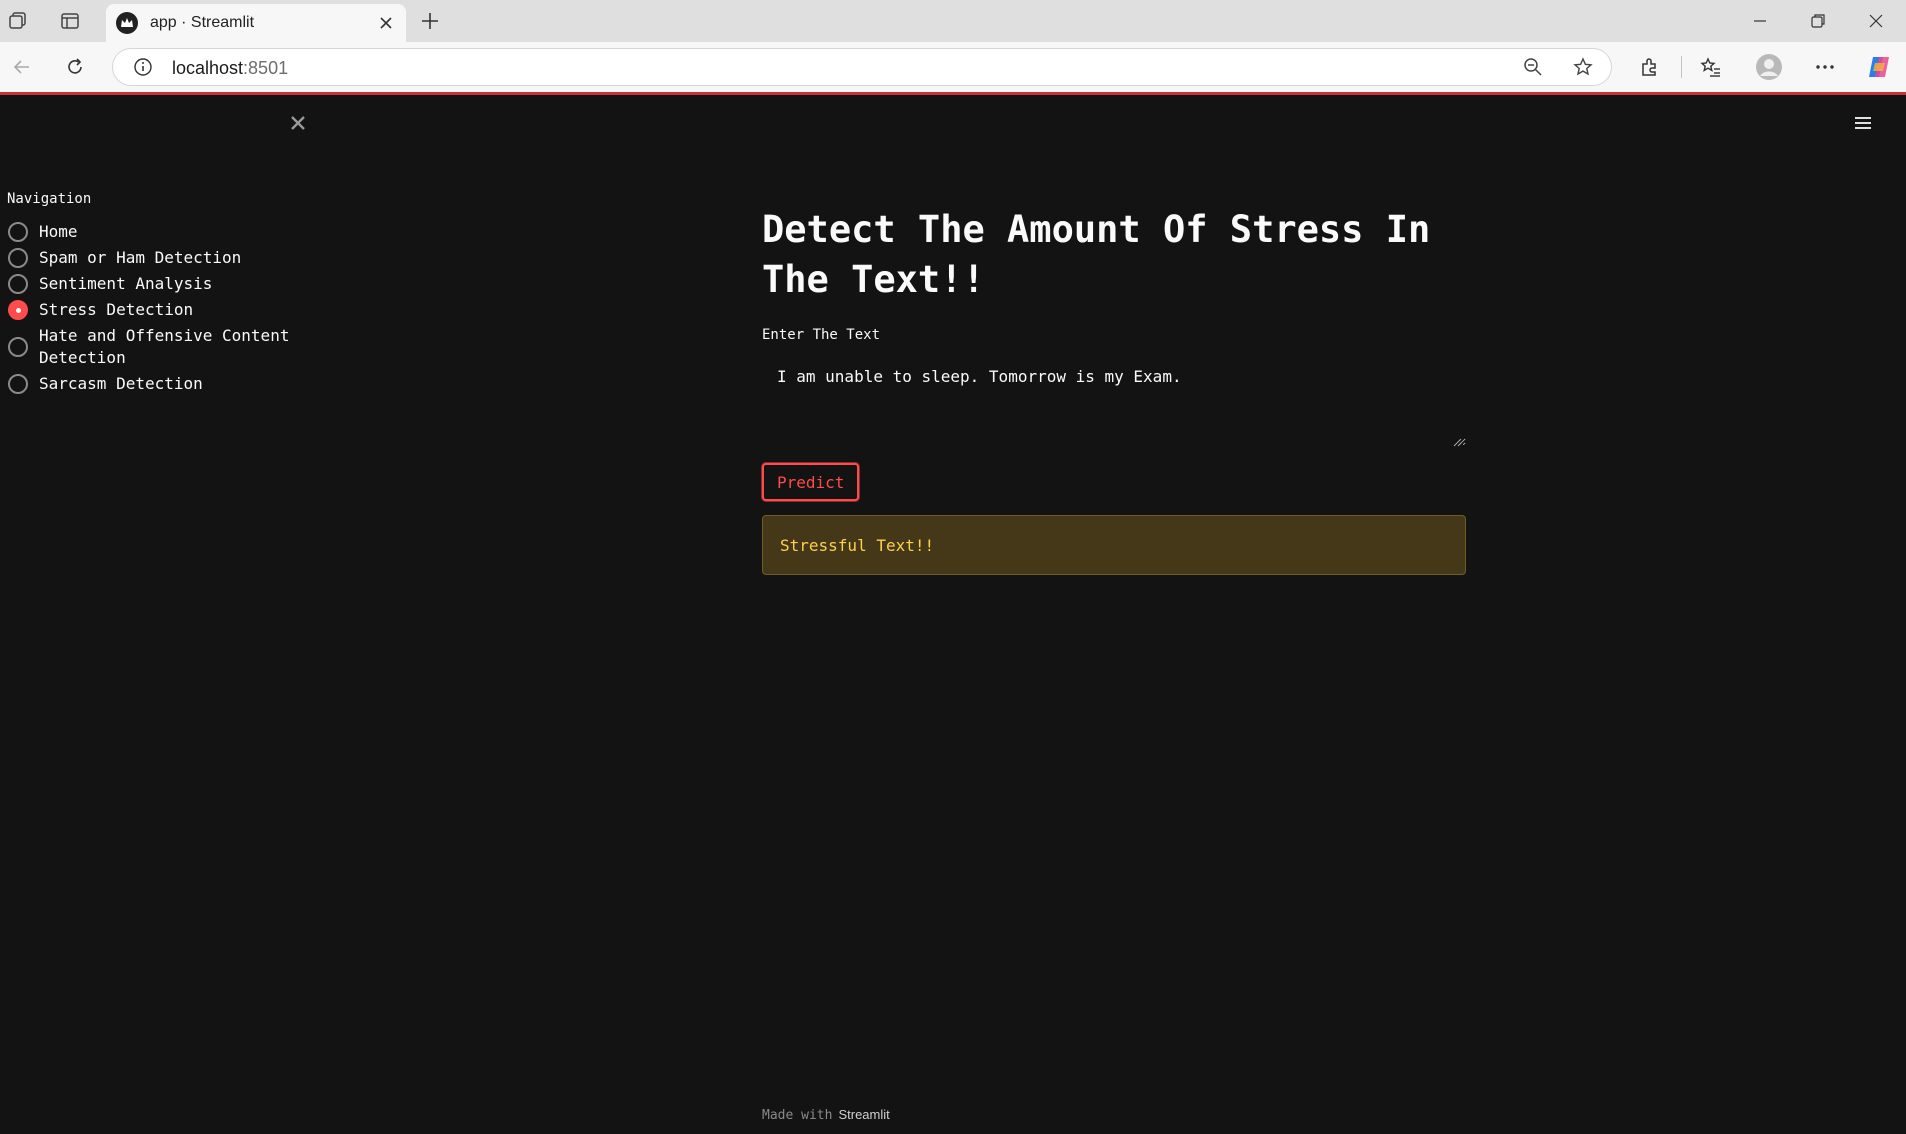  Describe the element at coordinates (22, 67) in the screenshot. I see `back-icon` at that location.